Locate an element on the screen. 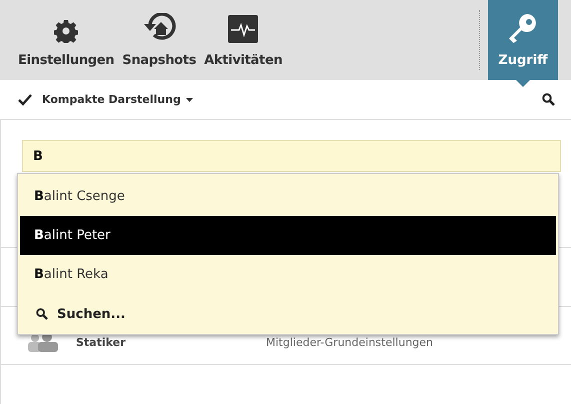 This screenshot has width=571, height=404. pulse-monitor-icon is located at coordinates (243, 29).